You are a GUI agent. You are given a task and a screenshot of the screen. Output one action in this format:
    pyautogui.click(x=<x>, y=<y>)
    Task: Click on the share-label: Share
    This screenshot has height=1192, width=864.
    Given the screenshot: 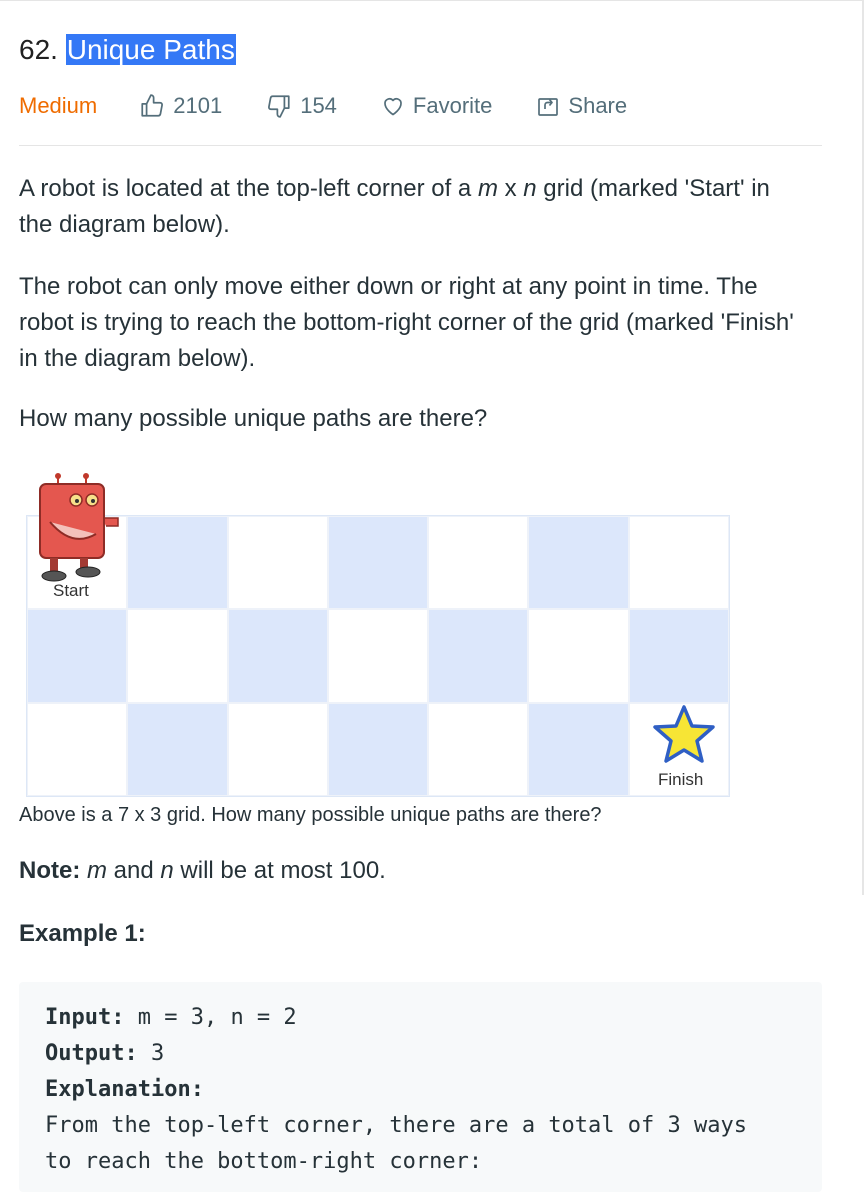 What is the action you would take?
    pyautogui.click(x=598, y=105)
    